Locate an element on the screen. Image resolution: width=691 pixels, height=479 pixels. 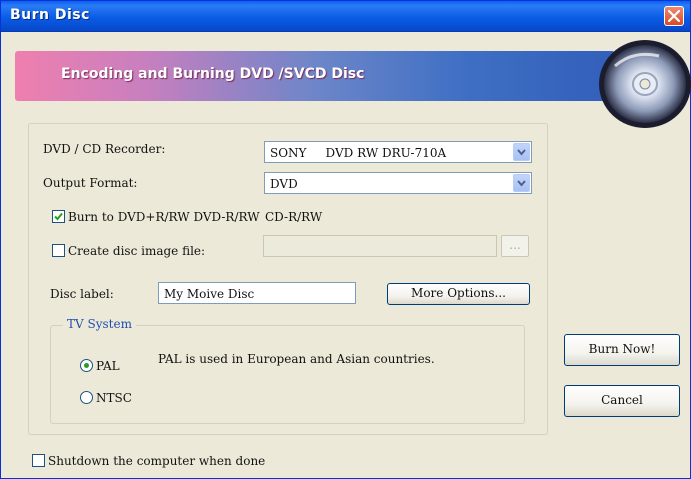
header-banner: Encoding and Burning DVD /SVCD Disc is located at coordinates (315, 76).